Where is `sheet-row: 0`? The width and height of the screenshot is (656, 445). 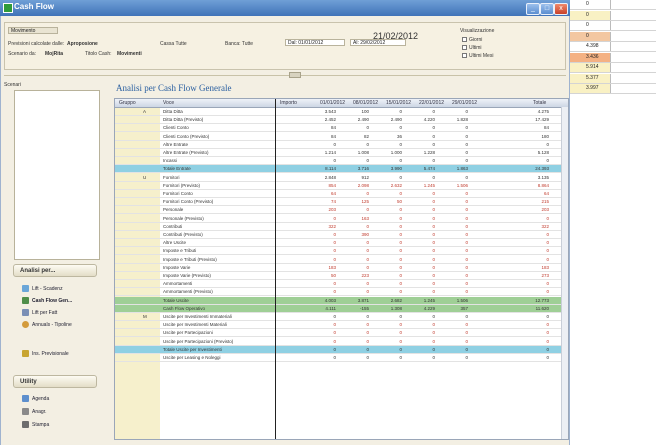 sheet-row: 0 is located at coordinates (613, 5).